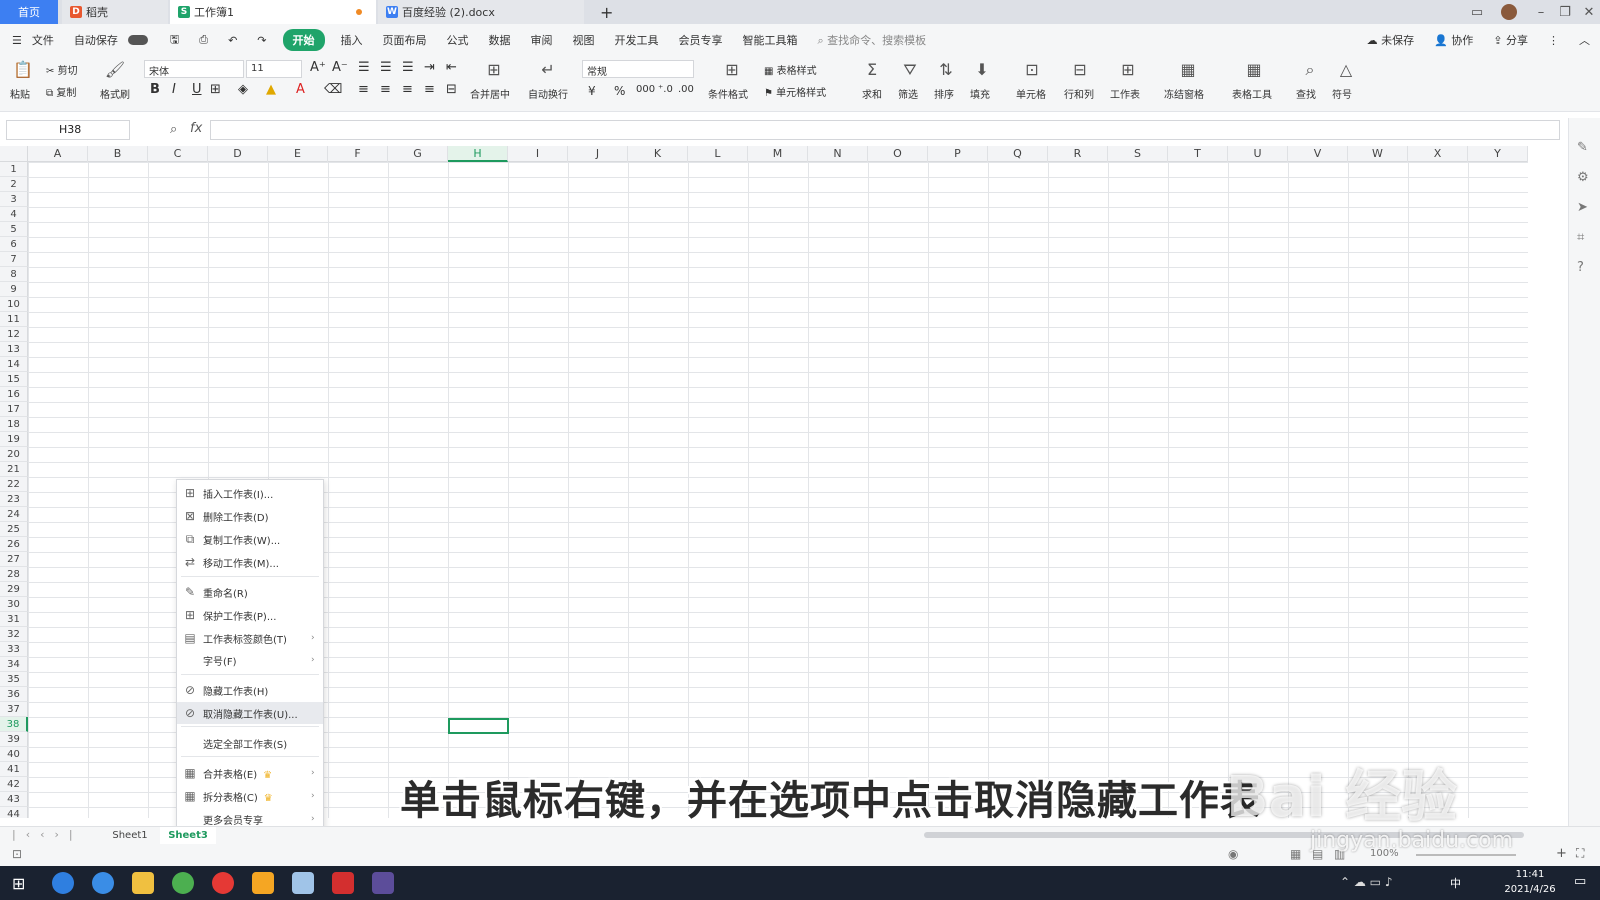  Describe the element at coordinates (20, 93) in the screenshot. I see `paste-button: 粘贴` at that location.